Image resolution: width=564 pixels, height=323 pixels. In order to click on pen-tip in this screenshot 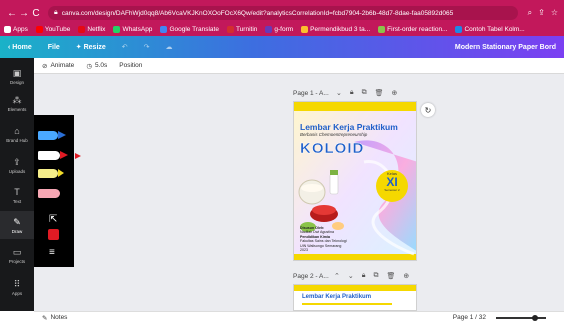, I will do `click(62, 135)`.